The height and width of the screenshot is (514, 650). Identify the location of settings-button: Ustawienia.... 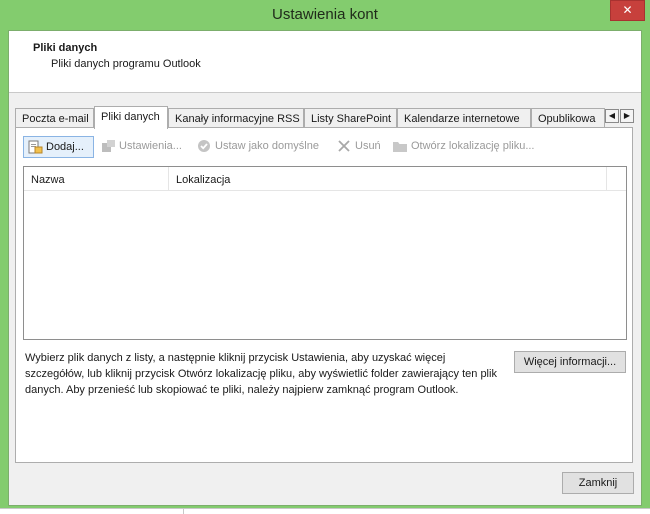
(143, 147).